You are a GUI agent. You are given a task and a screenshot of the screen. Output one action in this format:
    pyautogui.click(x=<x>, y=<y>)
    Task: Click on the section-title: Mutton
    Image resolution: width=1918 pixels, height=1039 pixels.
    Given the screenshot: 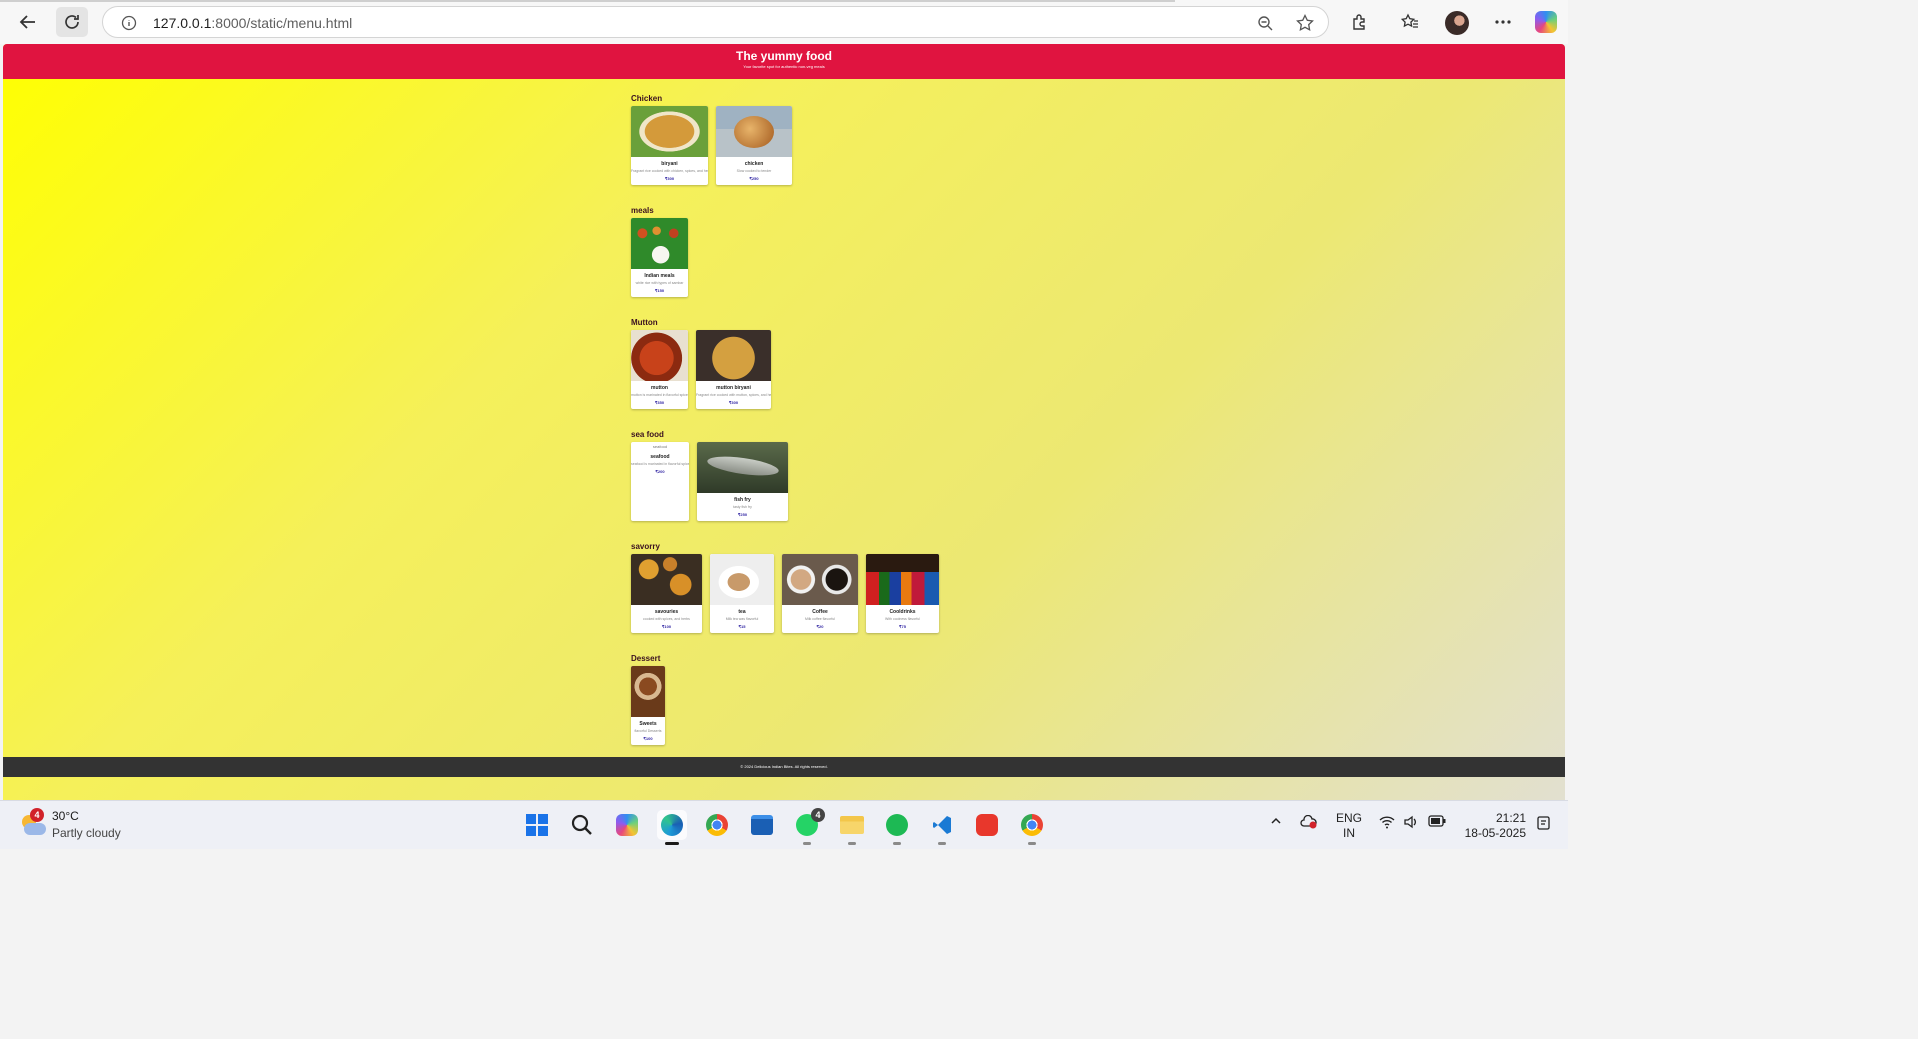 What is the action you would take?
    pyautogui.click(x=644, y=322)
    